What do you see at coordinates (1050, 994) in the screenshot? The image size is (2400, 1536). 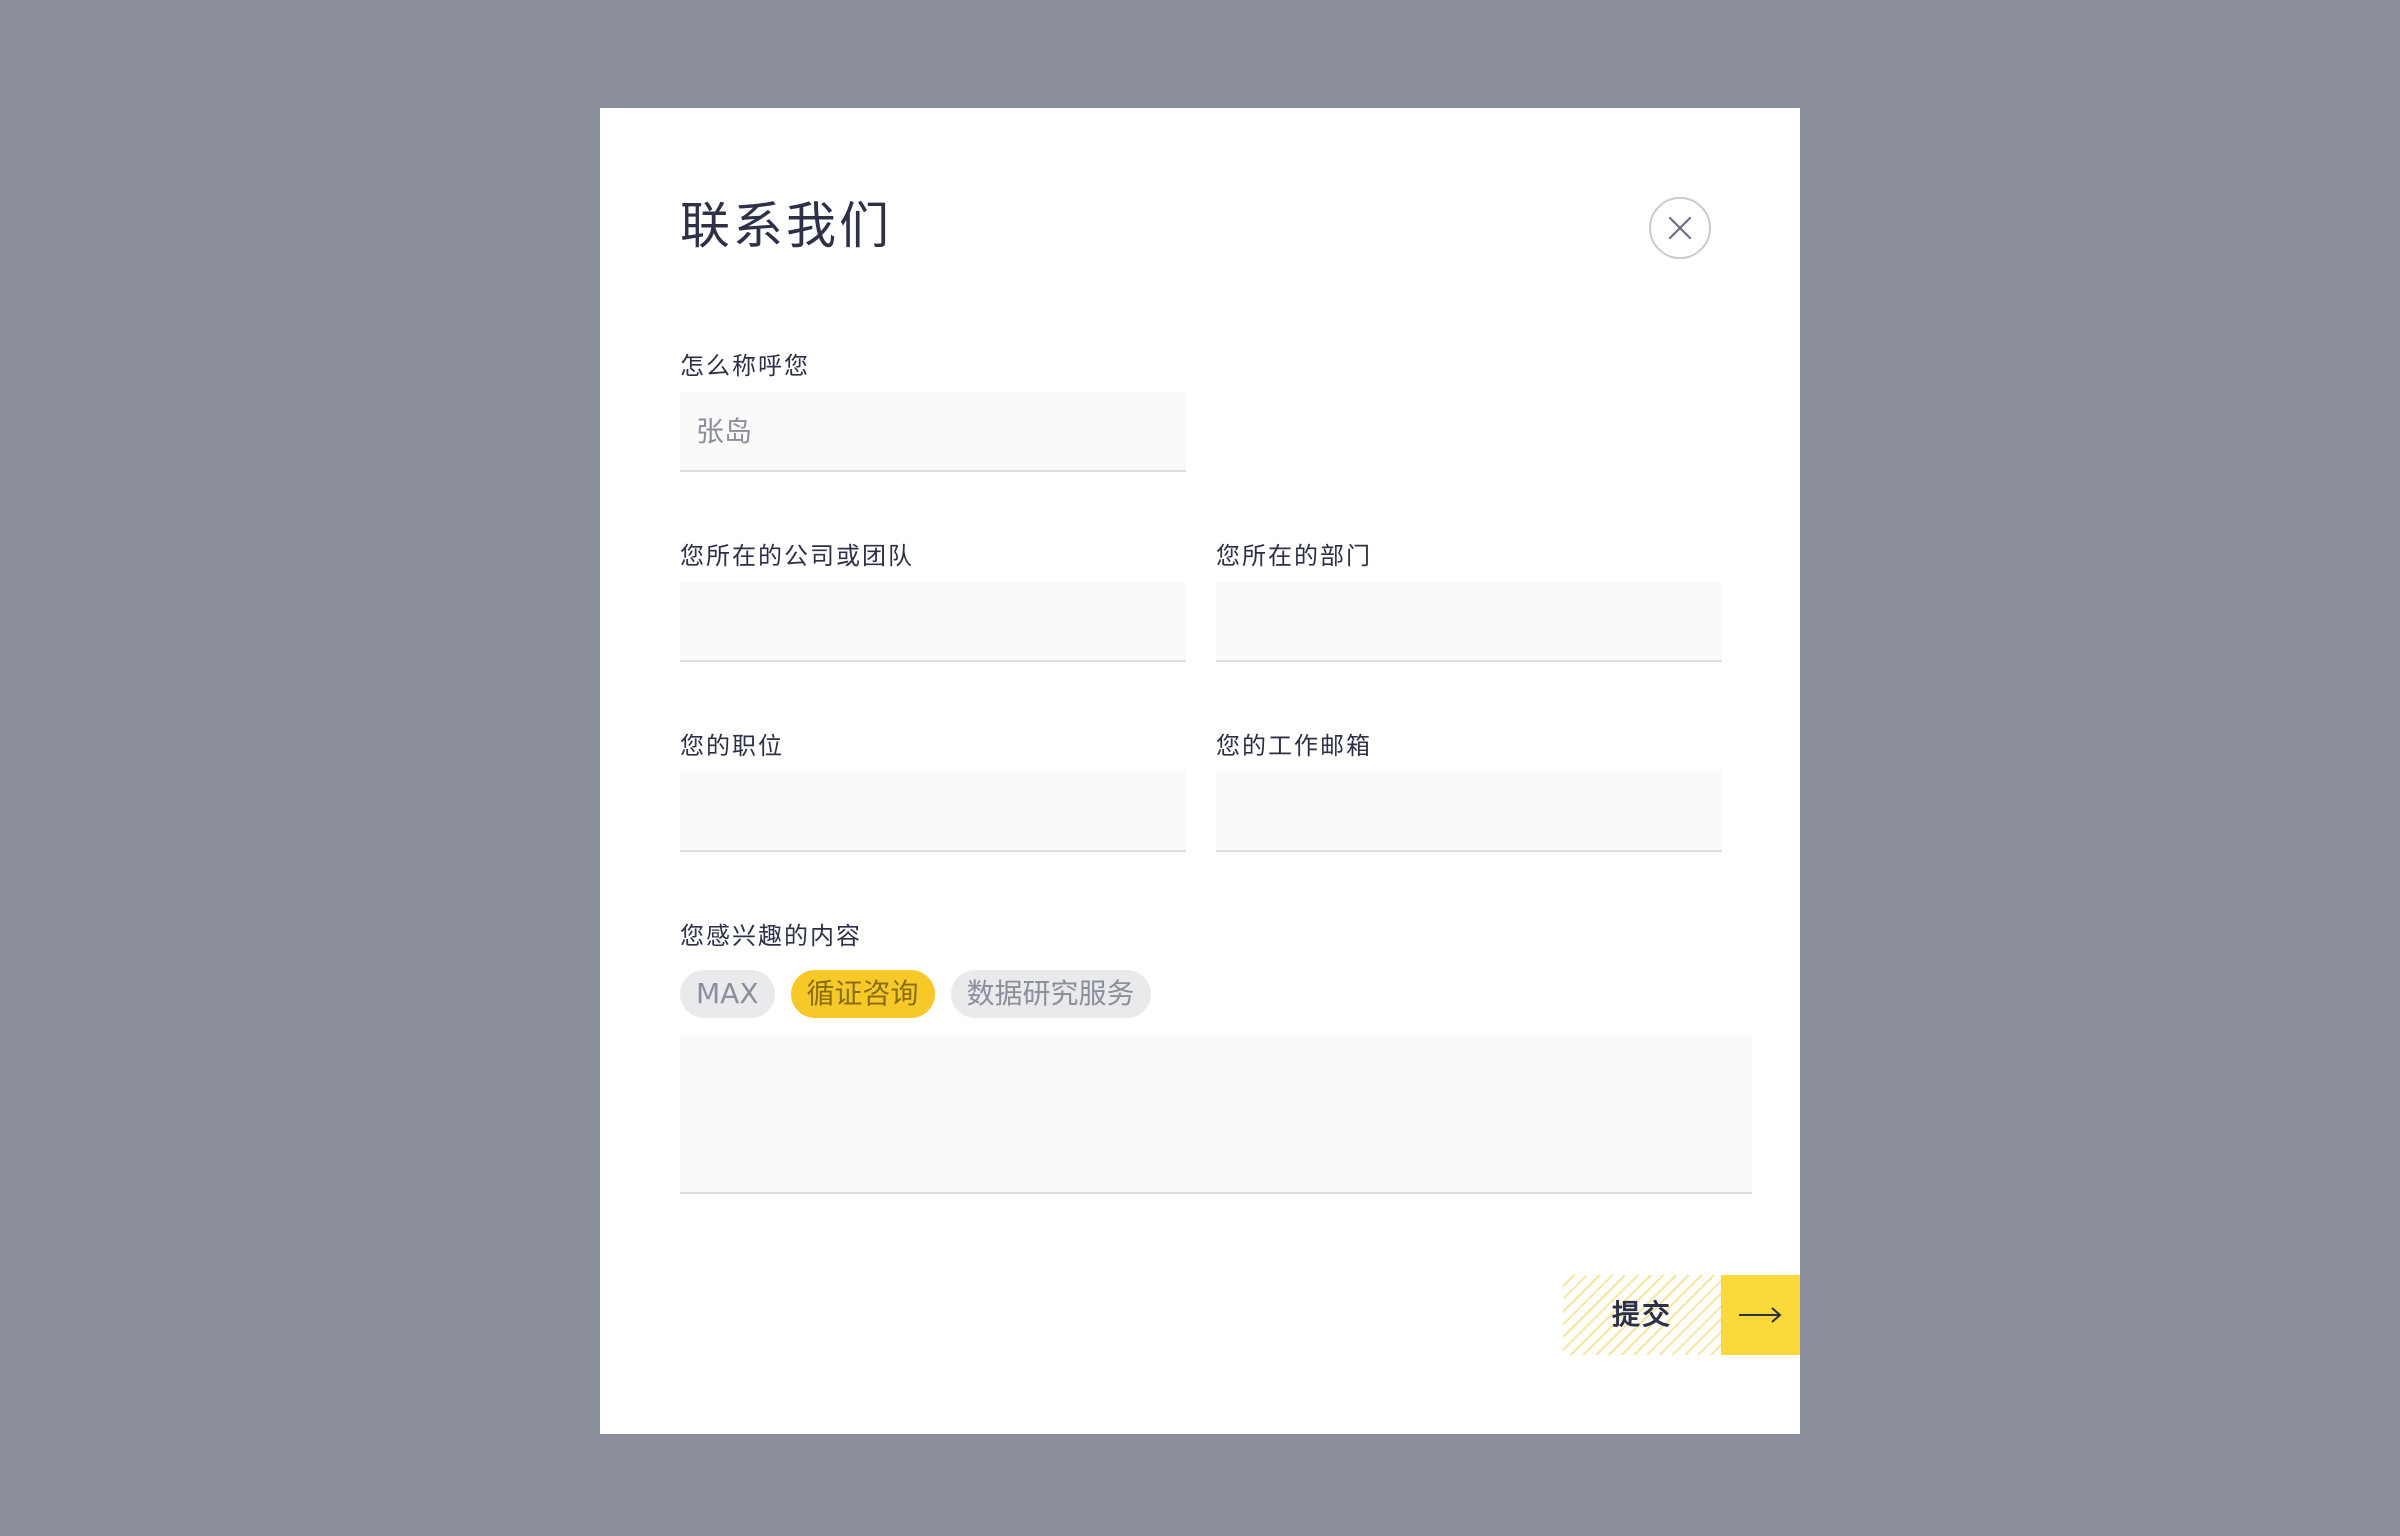 I see `interest-tag-data-research: 数据研究服务` at bounding box center [1050, 994].